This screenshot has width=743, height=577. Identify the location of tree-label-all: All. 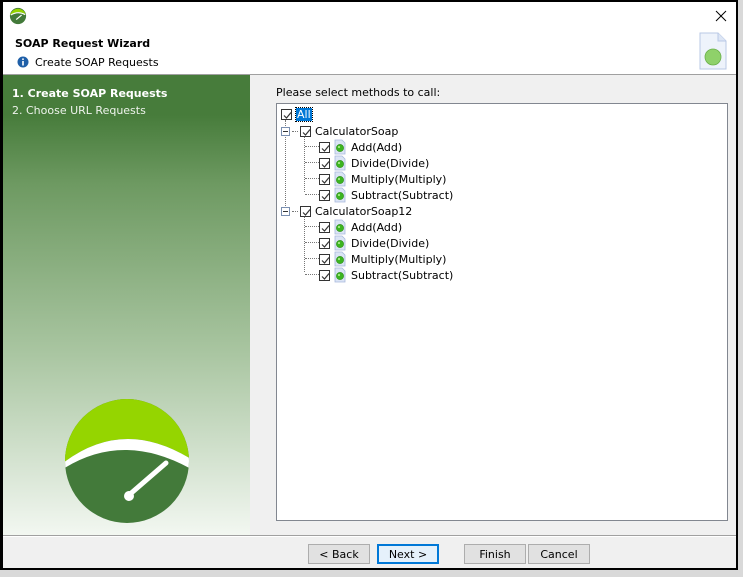
(304, 114).